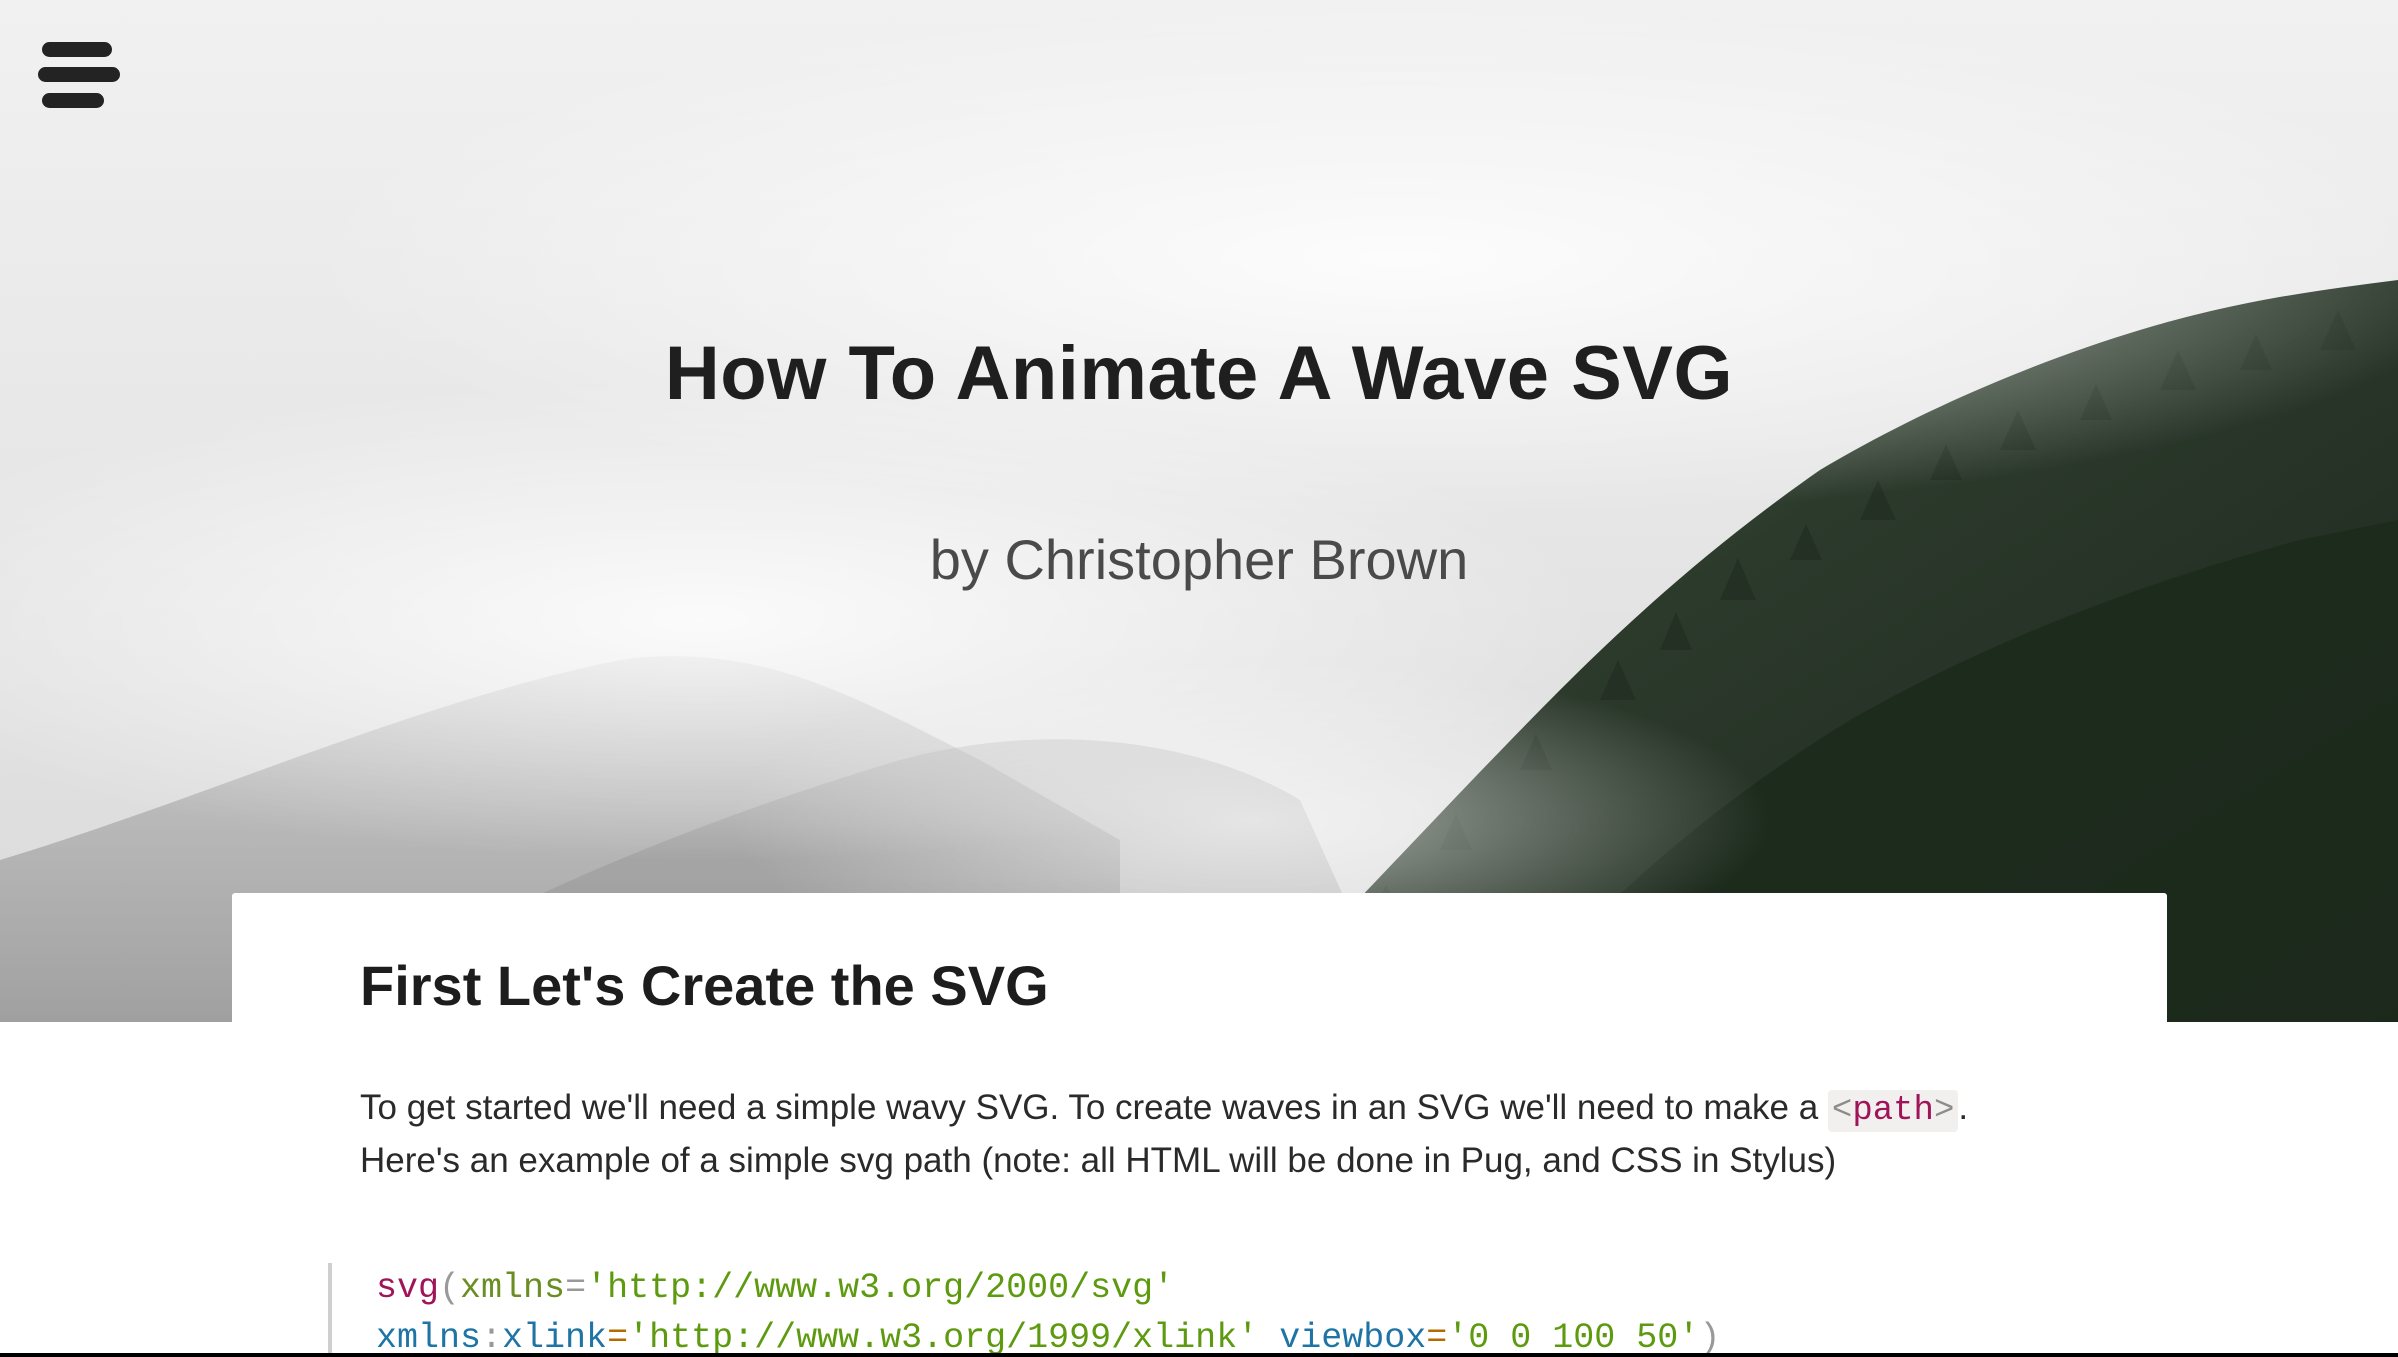 Image resolution: width=2398 pixels, height=1357 pixels. Describe the element at coordinates (1573, 1337) in the screenshot. I see `code-token-string: '0 0 100 50'` at that location.